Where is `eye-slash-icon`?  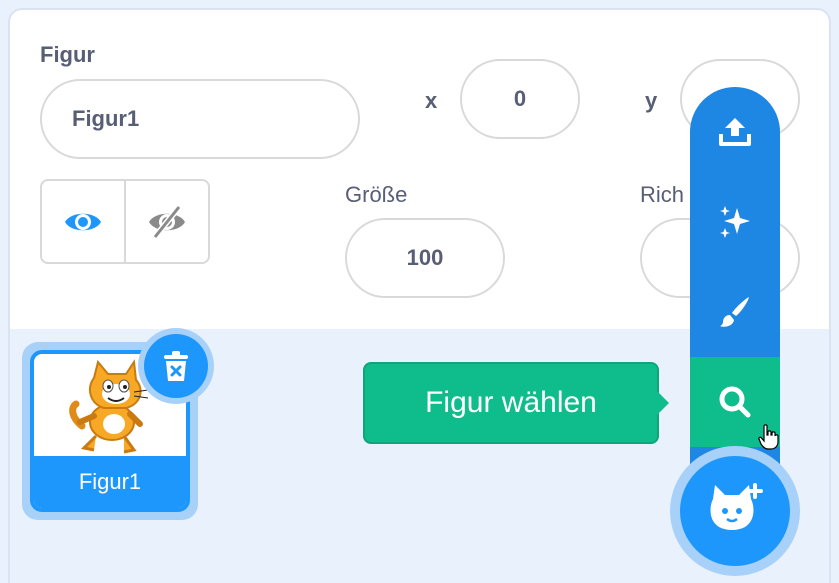
eye-slash-icon is located at coordinates (167, 221).